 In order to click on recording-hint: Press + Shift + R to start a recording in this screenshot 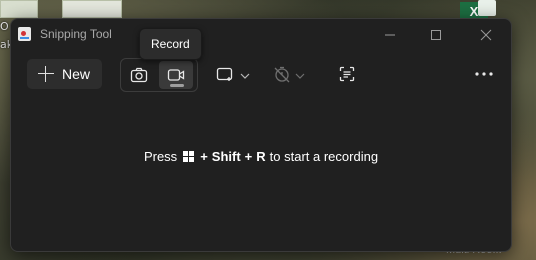, I will do `click(261, 156)`.